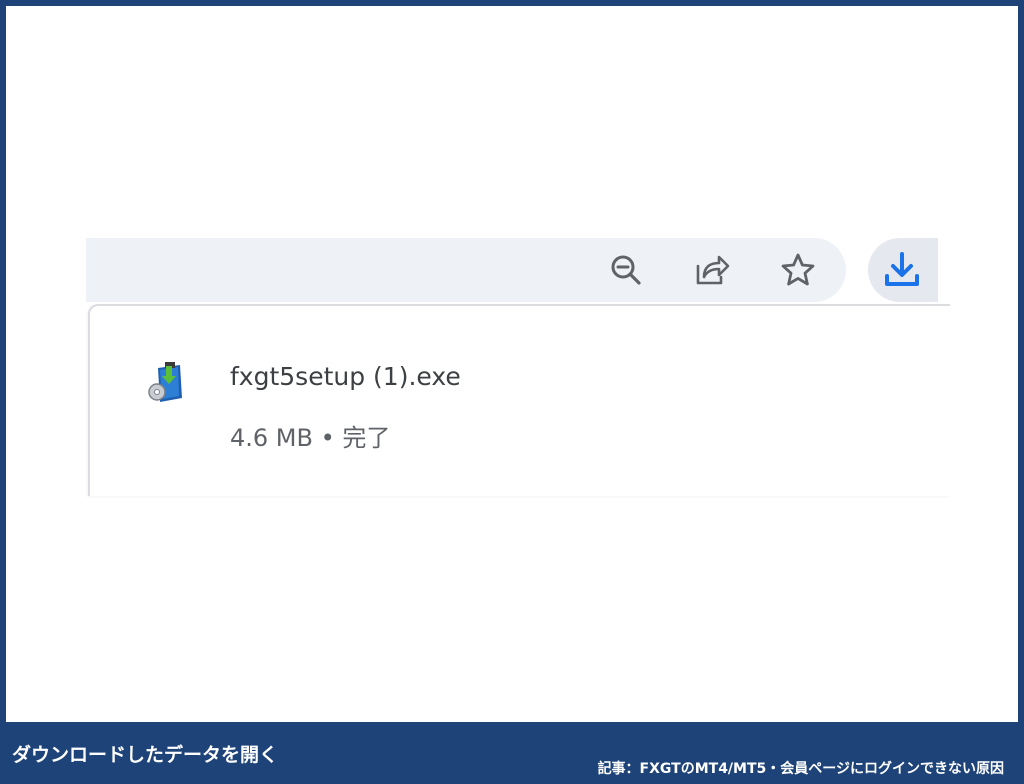 The height and width of the screenshot is (784, 1024). Describe the element at coordinates (626, 270) in the screenshot. I see `zoom-out-icon` at that location.